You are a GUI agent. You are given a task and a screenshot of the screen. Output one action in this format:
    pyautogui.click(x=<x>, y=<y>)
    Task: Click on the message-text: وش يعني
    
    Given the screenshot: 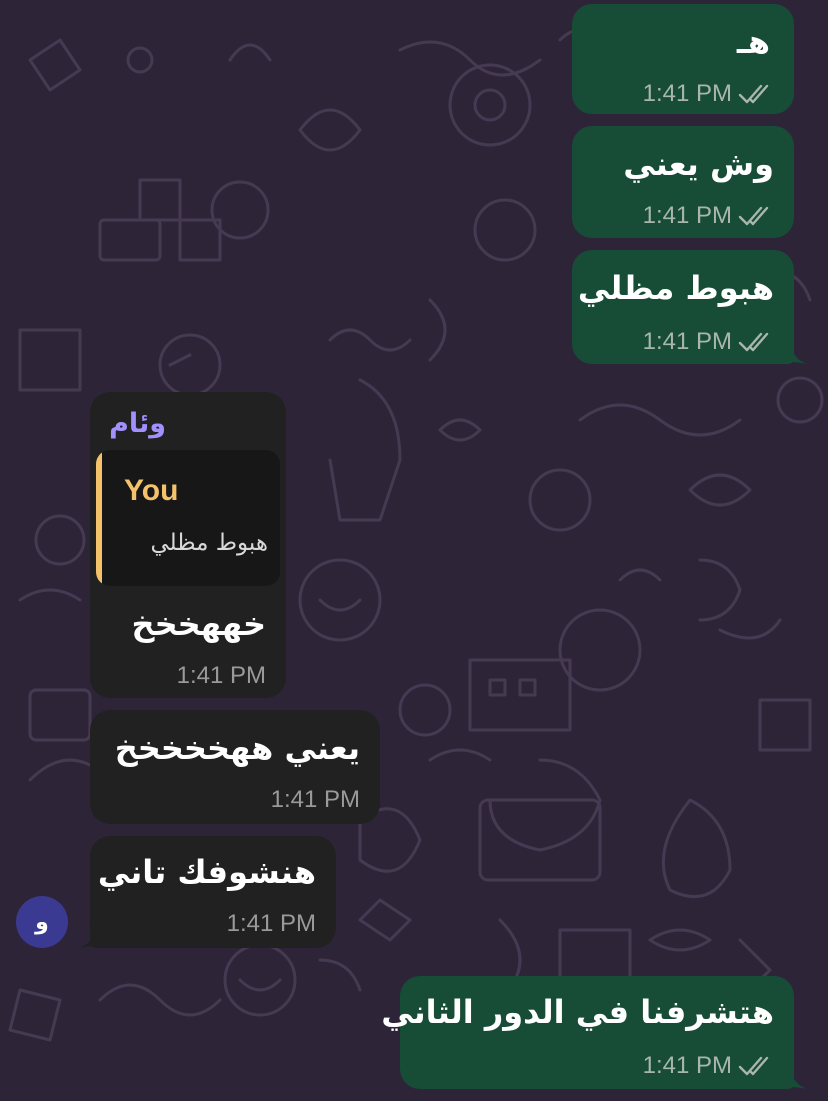 What is the action you would take?
    pyautogui.click(x=698, y=164)
    